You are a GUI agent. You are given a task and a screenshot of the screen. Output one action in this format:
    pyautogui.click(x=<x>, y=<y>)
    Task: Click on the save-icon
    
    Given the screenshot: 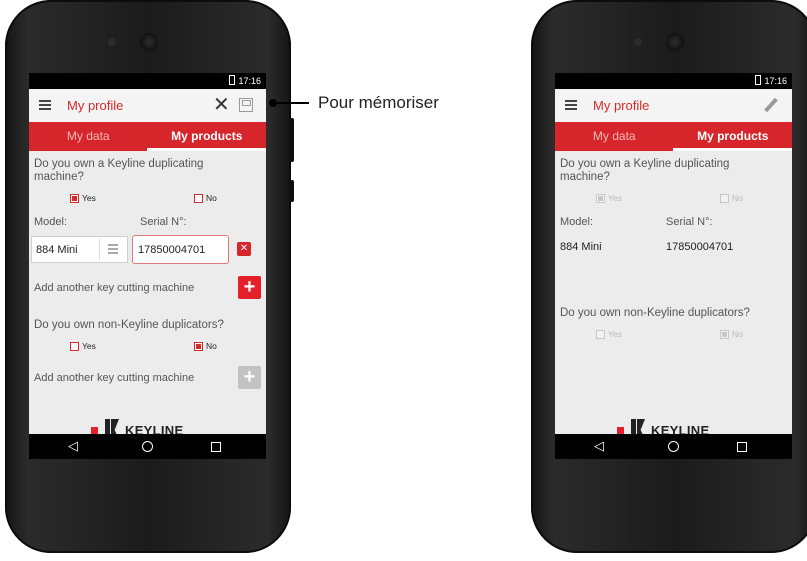 What is the action you would take?
    pyautogui.click(x=246, y=105)
    